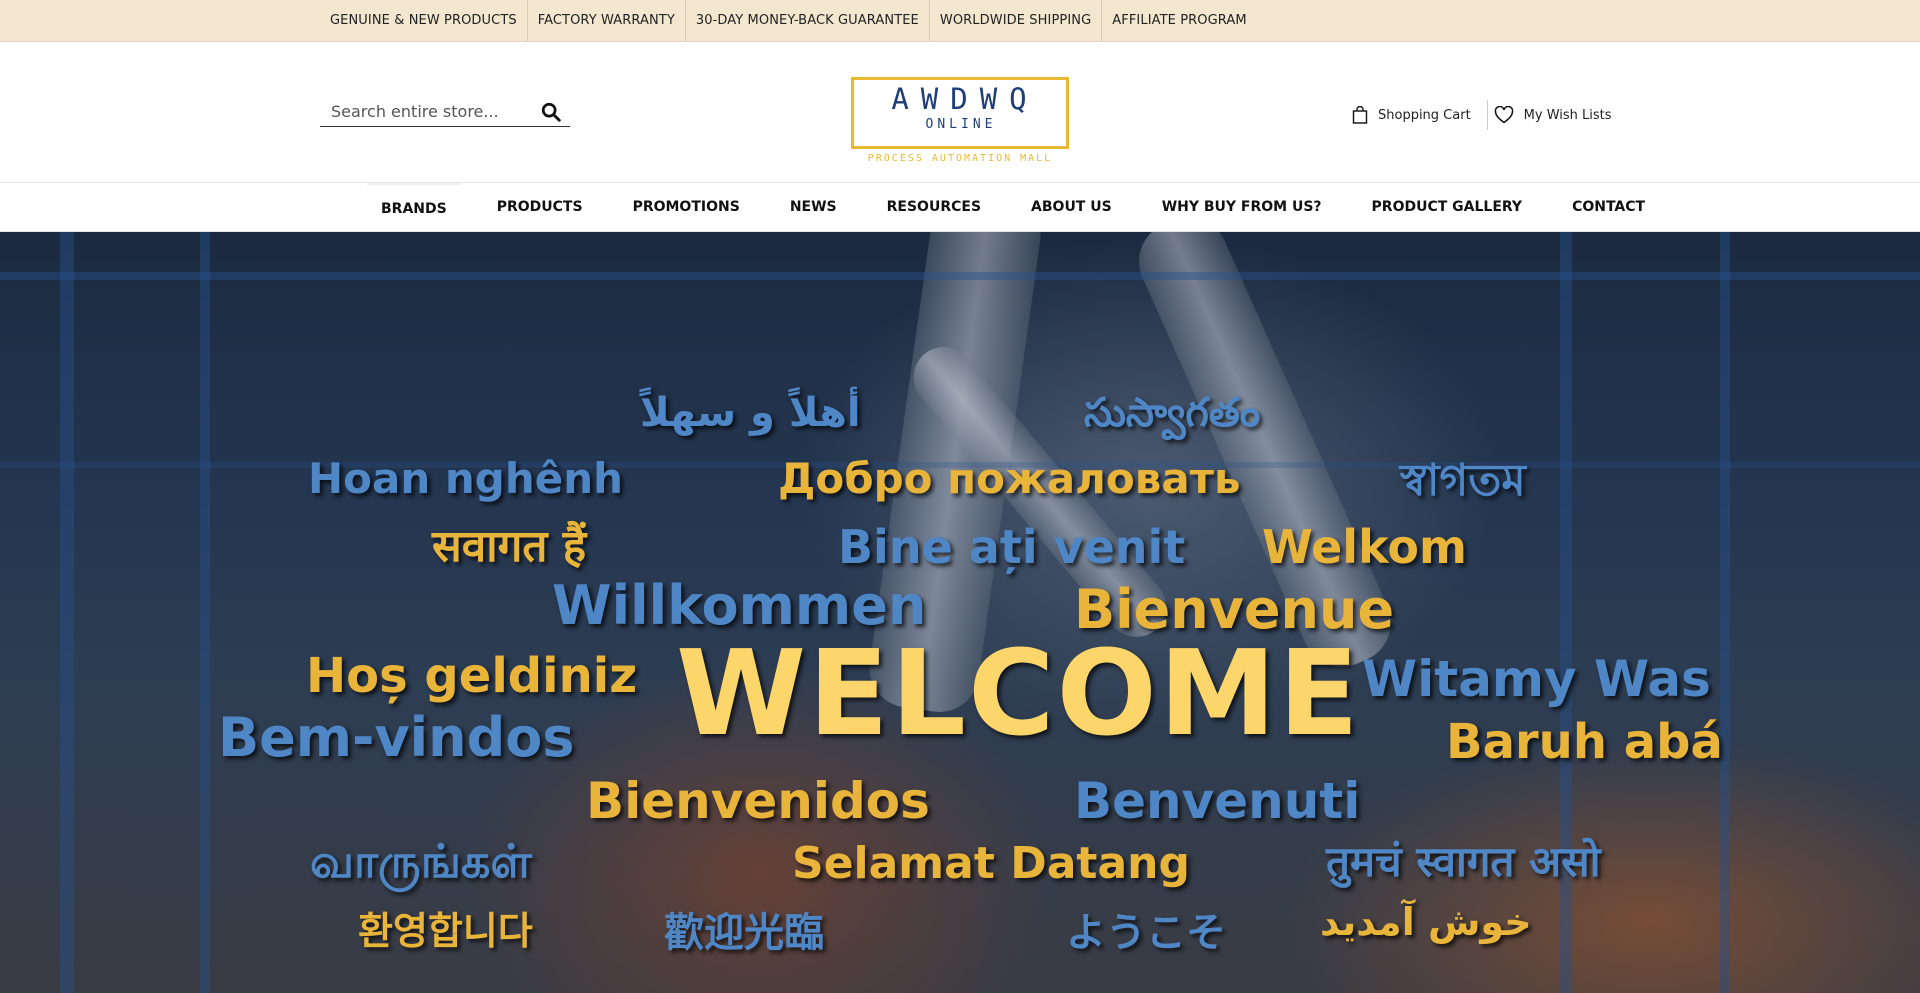 The width and height of the screenshot is (1920, 993). I want to click on nav-news: NEWS, so click(813, 207).